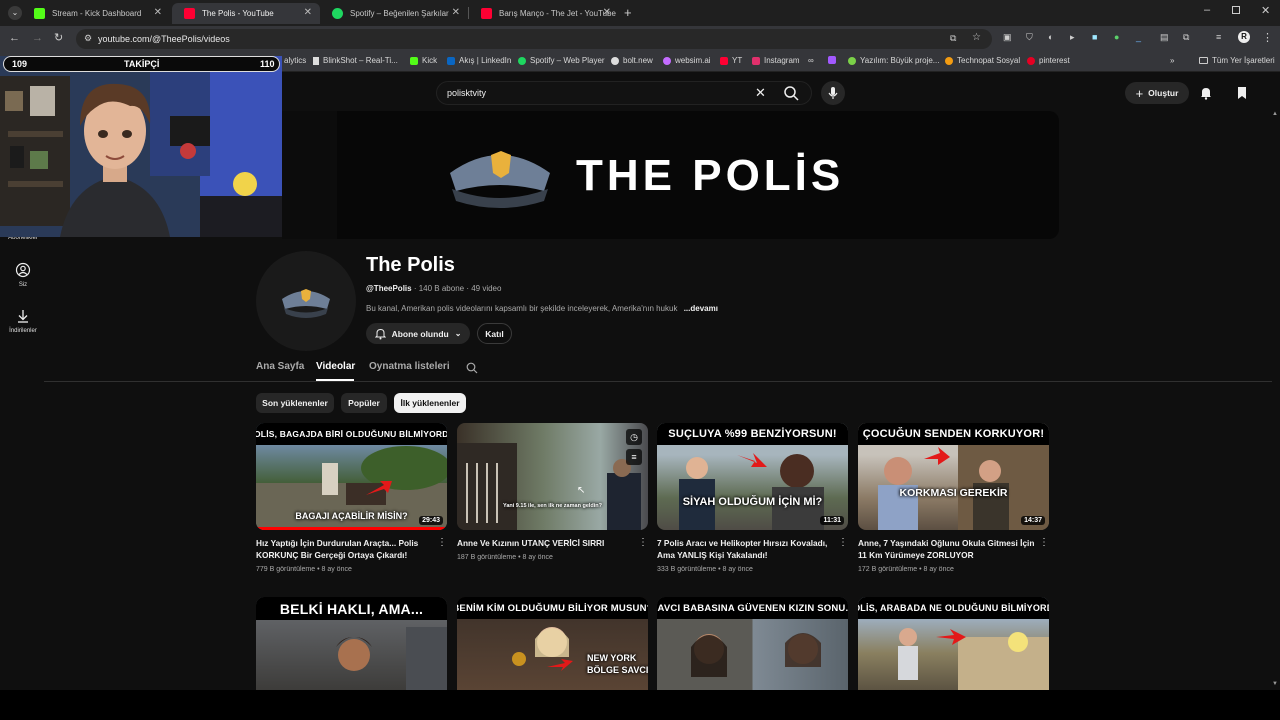 This screenshot has width=1280, height=720. Describe the element at coordinates (1242, 93) in the screenshot. I see `account-avatar-icon` at that location.